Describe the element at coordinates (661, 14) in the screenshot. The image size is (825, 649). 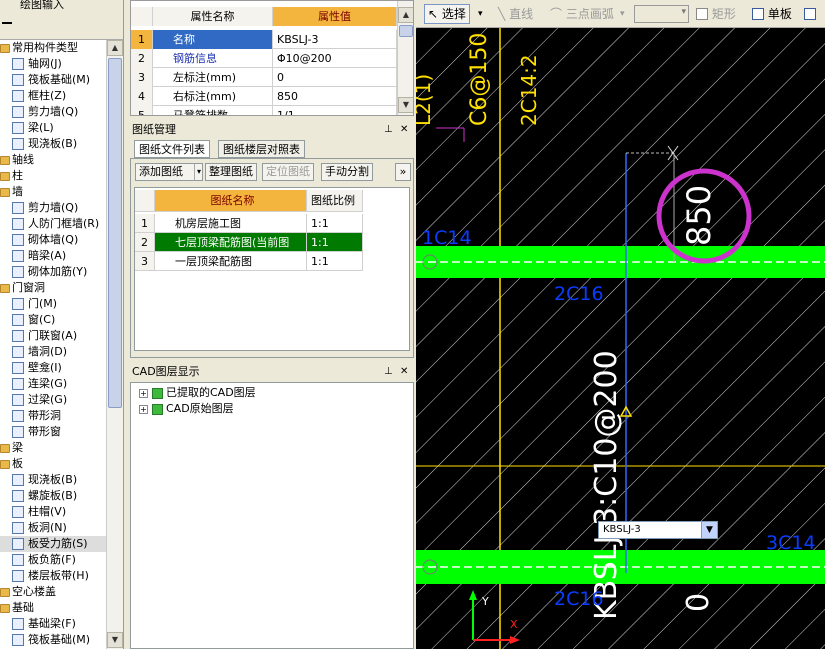
I see `type-select: ▾` at that location.